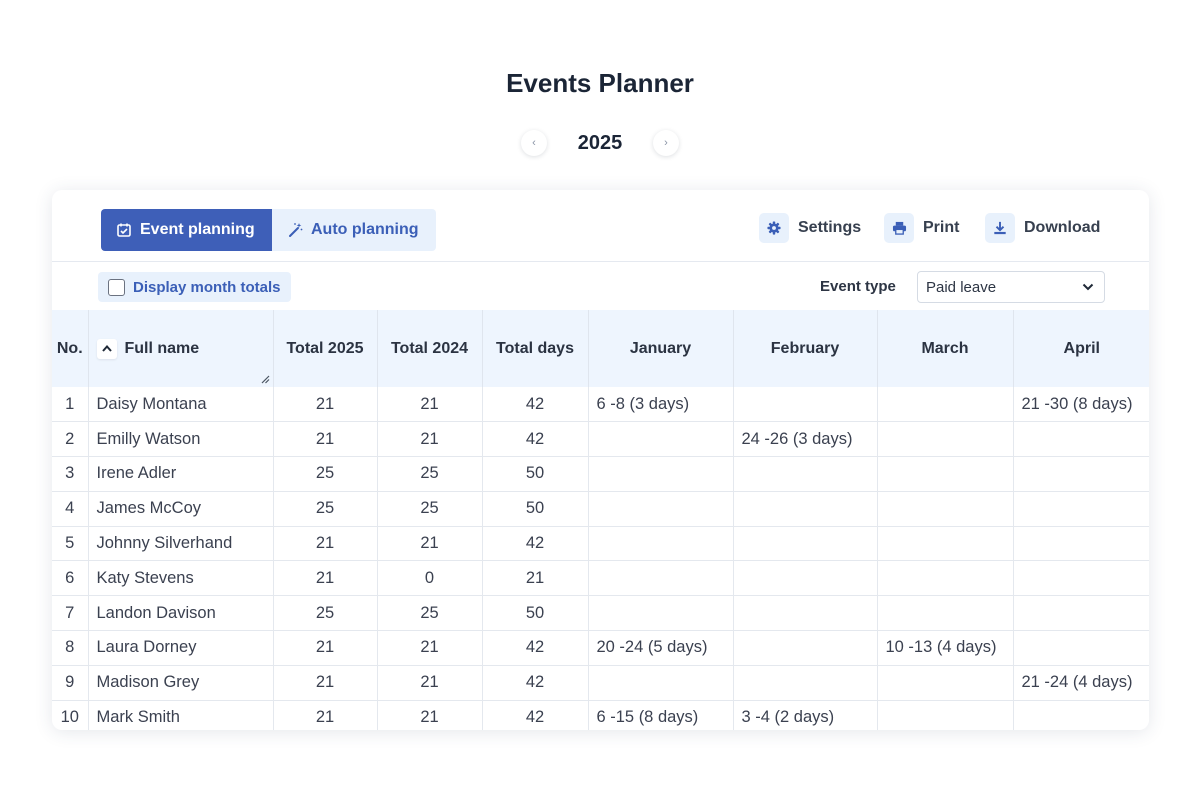 This screenshot has height=800, width=1200. I want to click on table-row: 3 Irene Adler 25 25 50, so click(600, 474).